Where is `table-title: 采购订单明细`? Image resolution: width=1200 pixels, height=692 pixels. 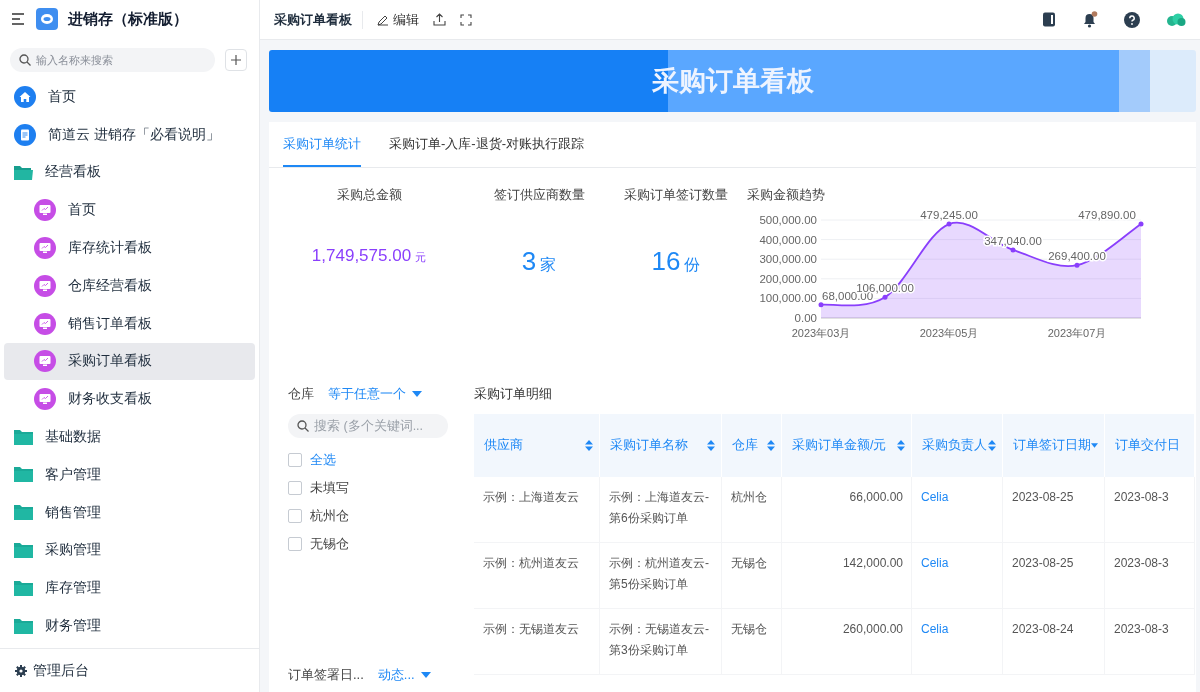 table-title: 采购订单明细 is located at coordinates (513, 394).